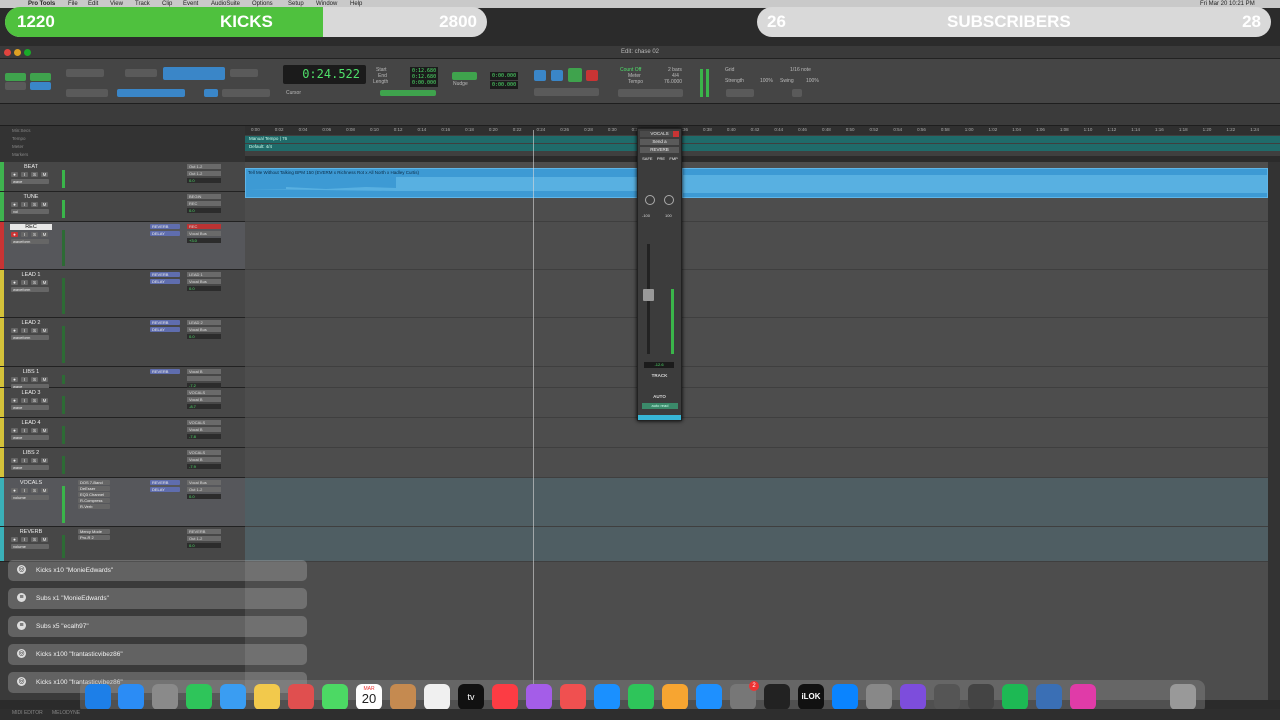 Image resolution: width=1280 pixels, height=720 pixels. I want to click on ilok-icon: iLOK, so click(811, 697).